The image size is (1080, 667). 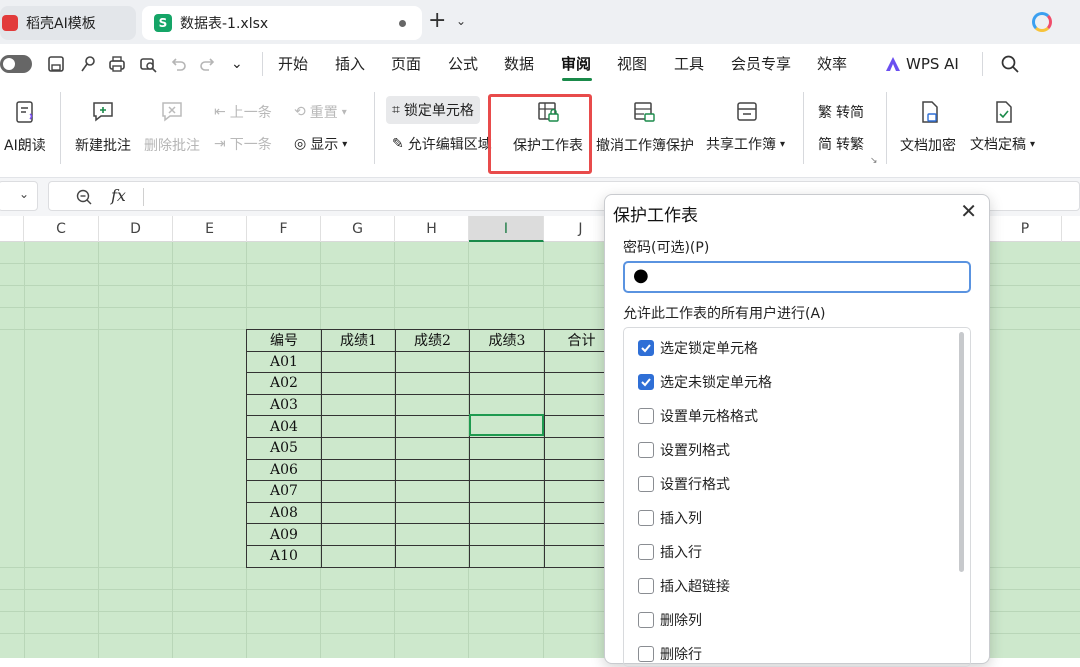 What do you see at coordinates (506, 425) in the screenshot?
I see `selected-cell` at bounding box center [506, 425].